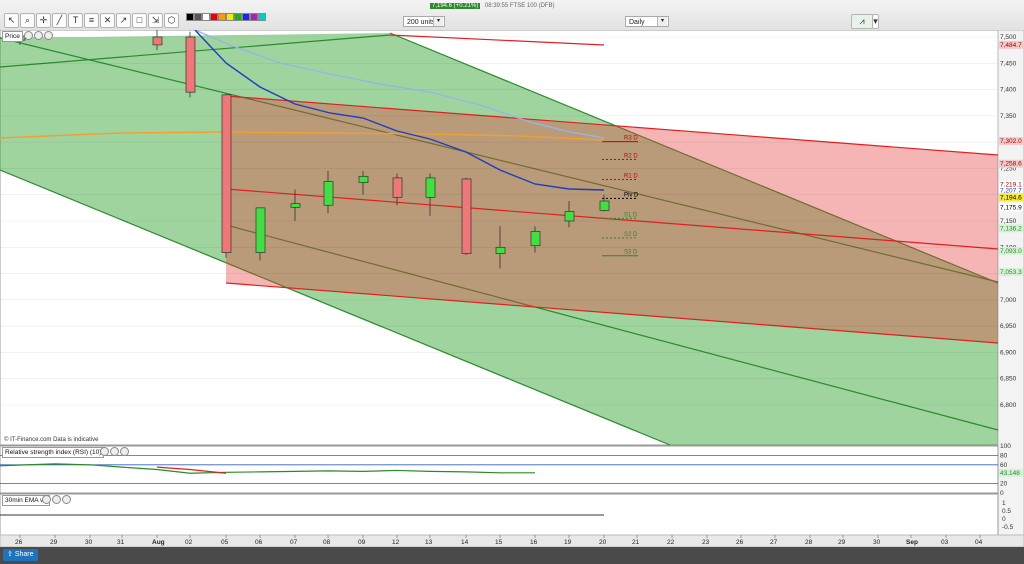  I want to click on x-tick-label: 05, so click(225, 542).